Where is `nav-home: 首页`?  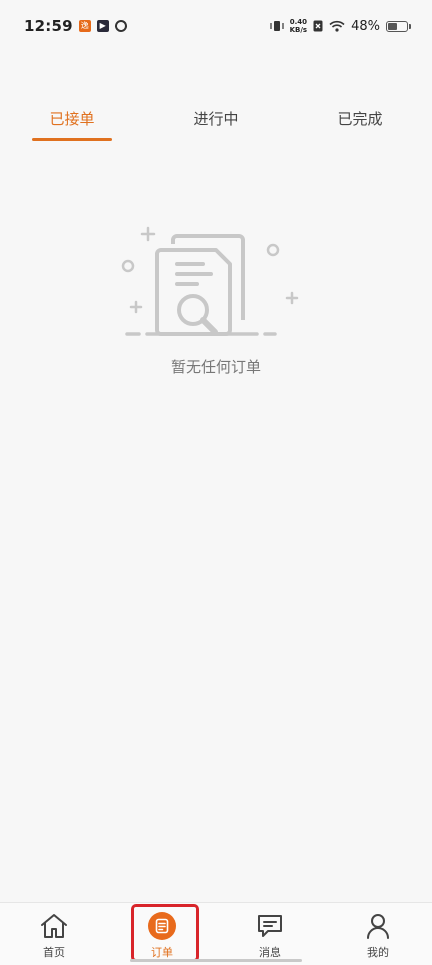
nav-home: 首页 is located at coordinates (54, 934).